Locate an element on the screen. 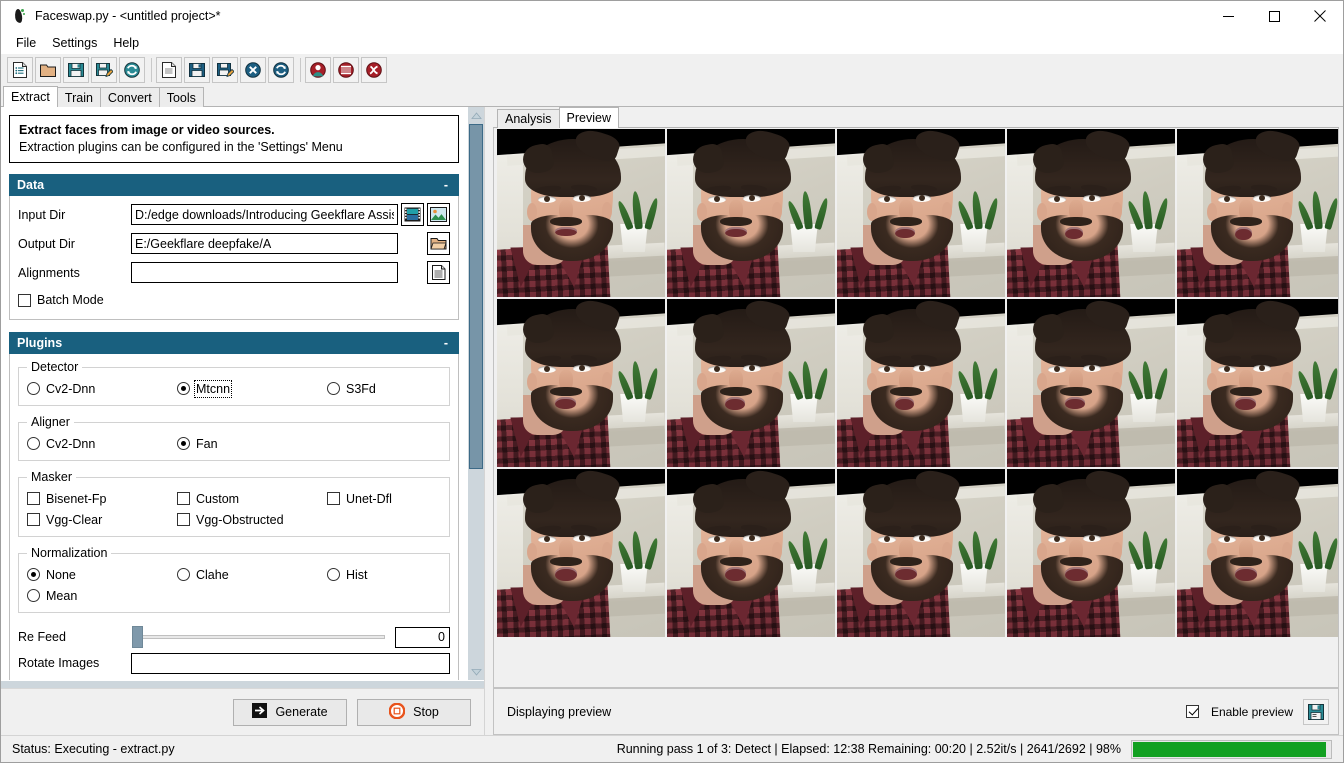 This screenshot has height=763, width=1344. data-section-collapse-icon: - is located at coordinates (447, 185).